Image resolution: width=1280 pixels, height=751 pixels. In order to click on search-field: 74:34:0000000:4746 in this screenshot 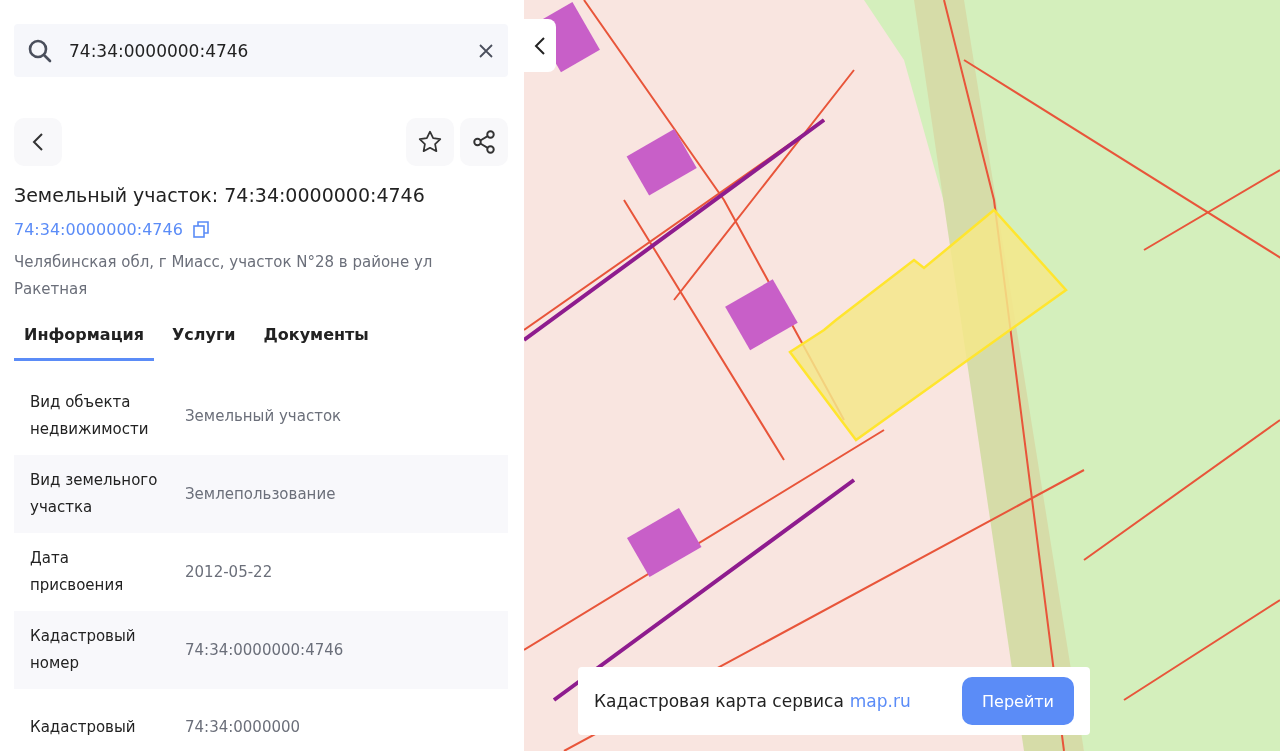, I will do `click(261, 50)`.